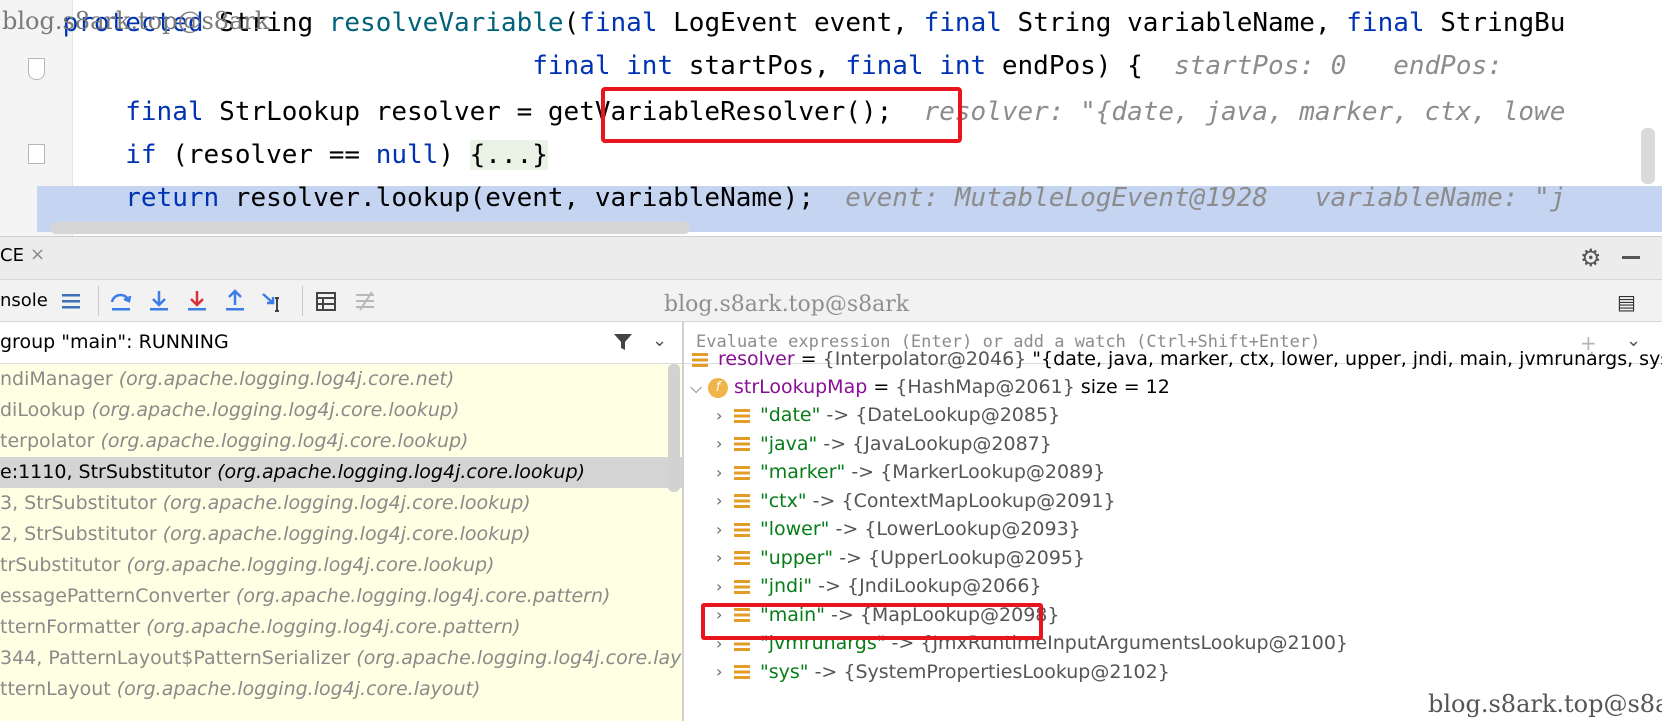 This screenshot has width=1662, height=721. What do you see at coordinates (274, 155) in the screenshot?
I see `code-line-4: if (resolver == null) {...}` at bounding box center [274, 155].